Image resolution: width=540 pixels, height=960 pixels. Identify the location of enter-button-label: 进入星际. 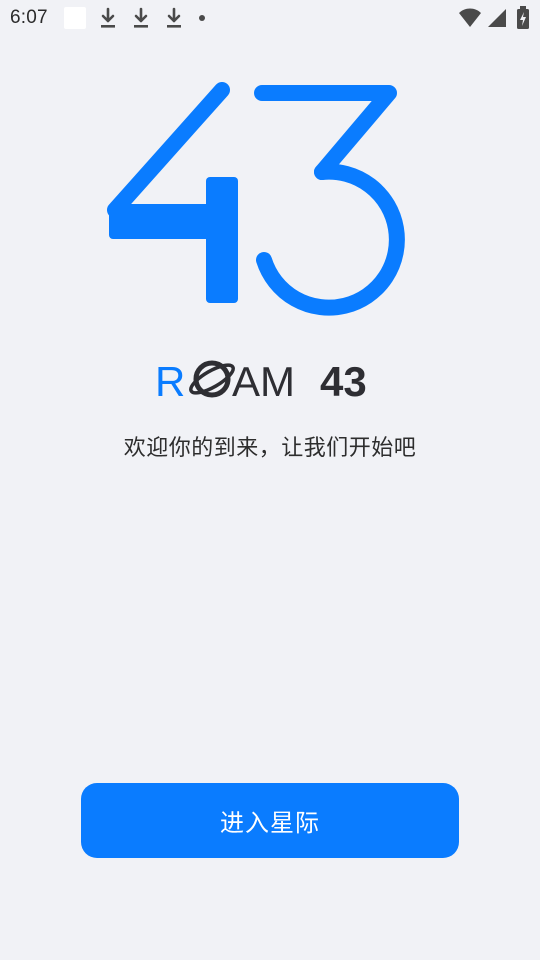
(270, 823).